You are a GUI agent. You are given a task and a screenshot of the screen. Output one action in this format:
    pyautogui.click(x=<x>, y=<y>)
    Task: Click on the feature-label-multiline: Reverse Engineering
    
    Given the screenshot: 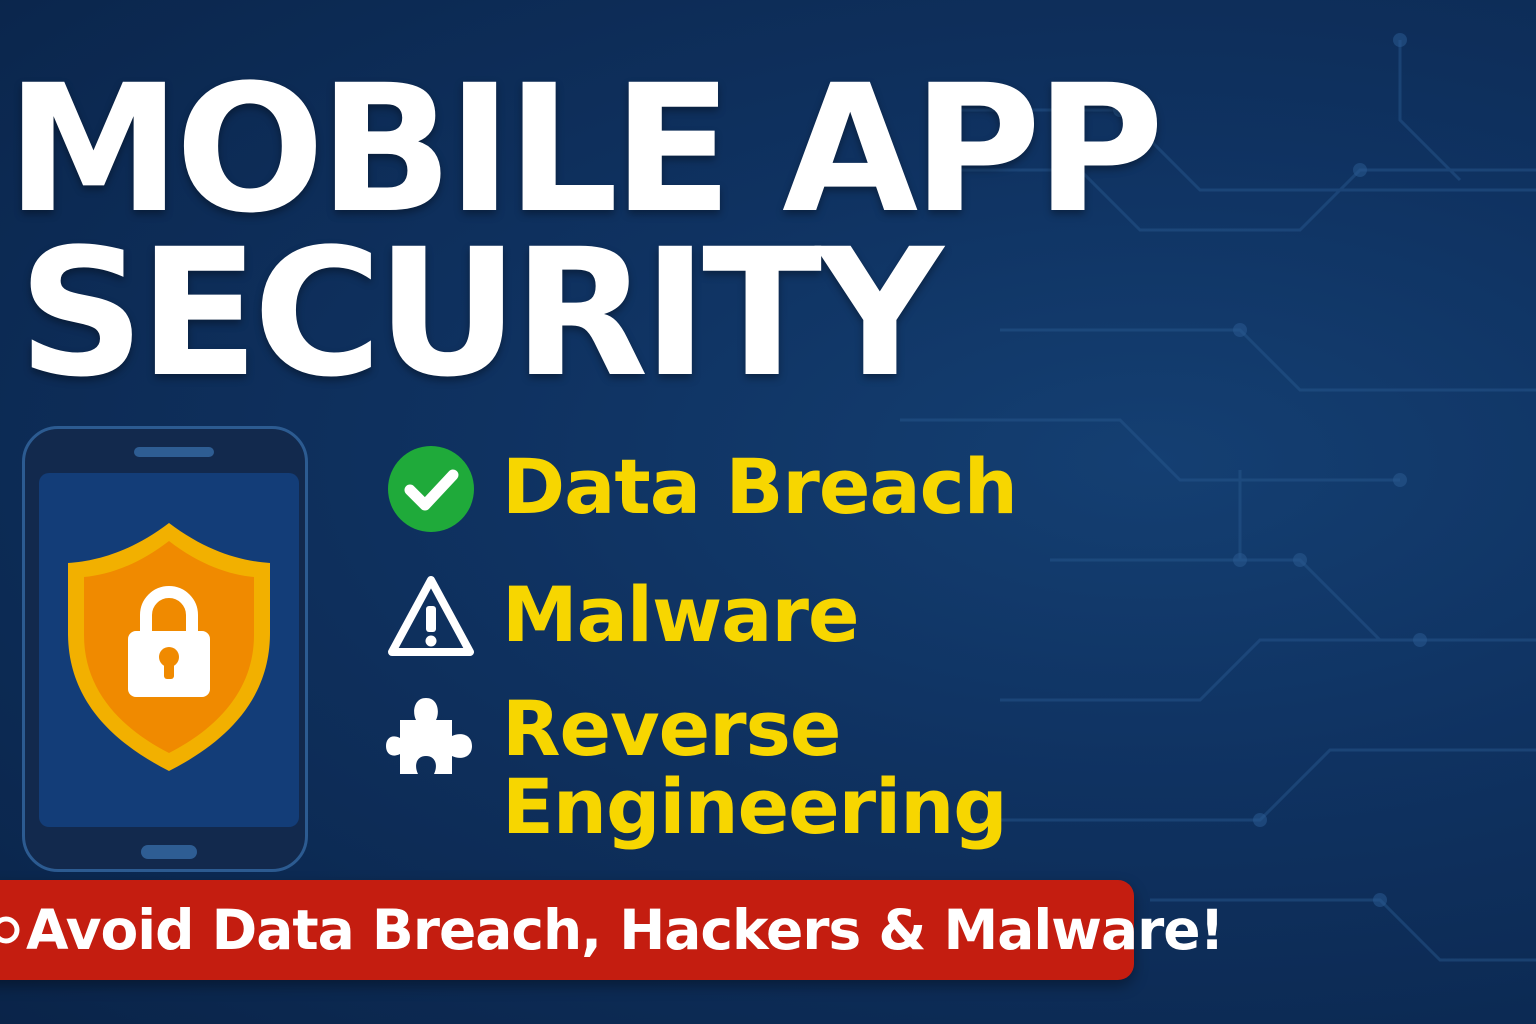 What is the action you would take?
    pyautogui.click(x=755, y=767)
    